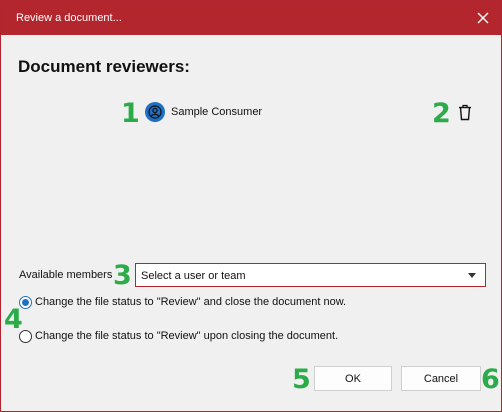  What do you see at coordinates (104, 66) in the screenshot?
I see `reviewers-heading: Document reviewers:` at bounding box center [104, 66].